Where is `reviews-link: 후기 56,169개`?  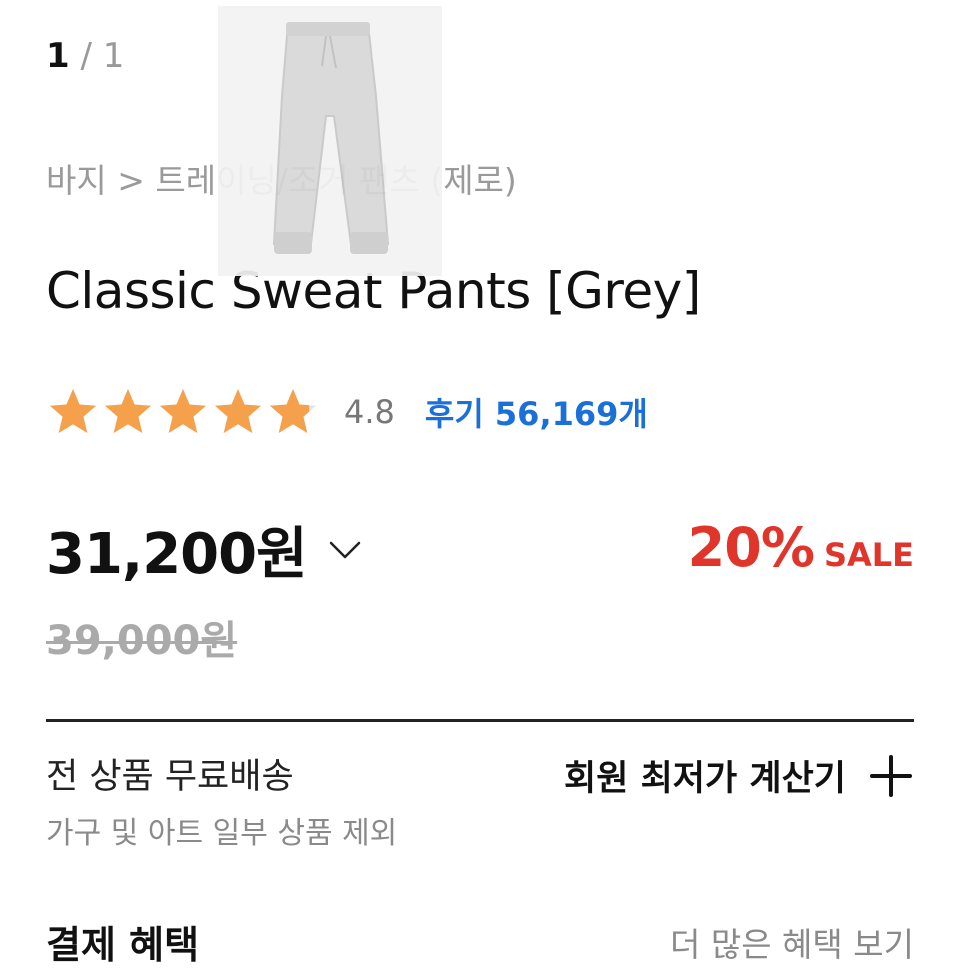
reviews-link: 후기 56,169개 is located at coordinates (536, 412).